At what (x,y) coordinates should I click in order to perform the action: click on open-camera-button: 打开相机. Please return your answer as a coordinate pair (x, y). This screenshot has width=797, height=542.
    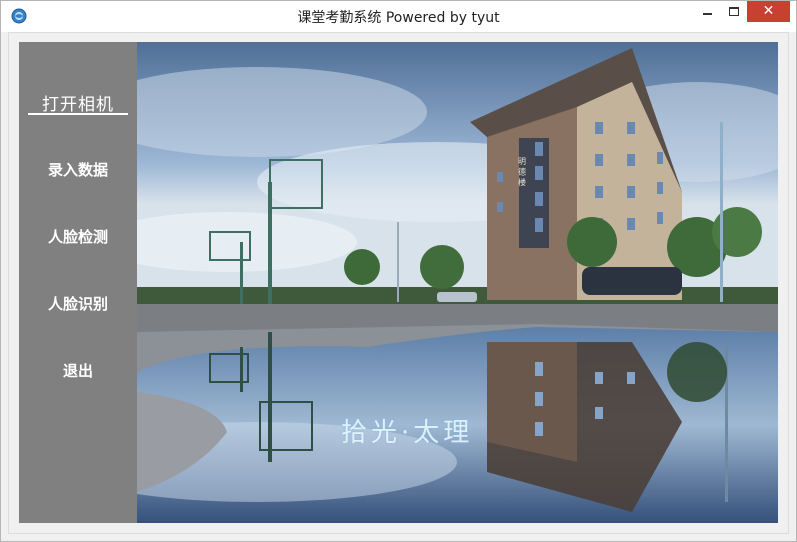
    Looking at the image, I should click on (78, 102).